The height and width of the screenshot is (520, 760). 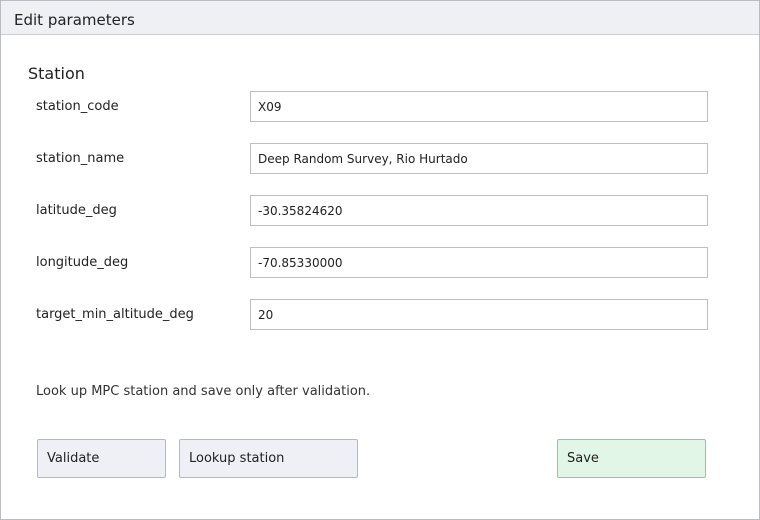 I want to click on title-bar: Edit parameters, so click(x=380, y=18).